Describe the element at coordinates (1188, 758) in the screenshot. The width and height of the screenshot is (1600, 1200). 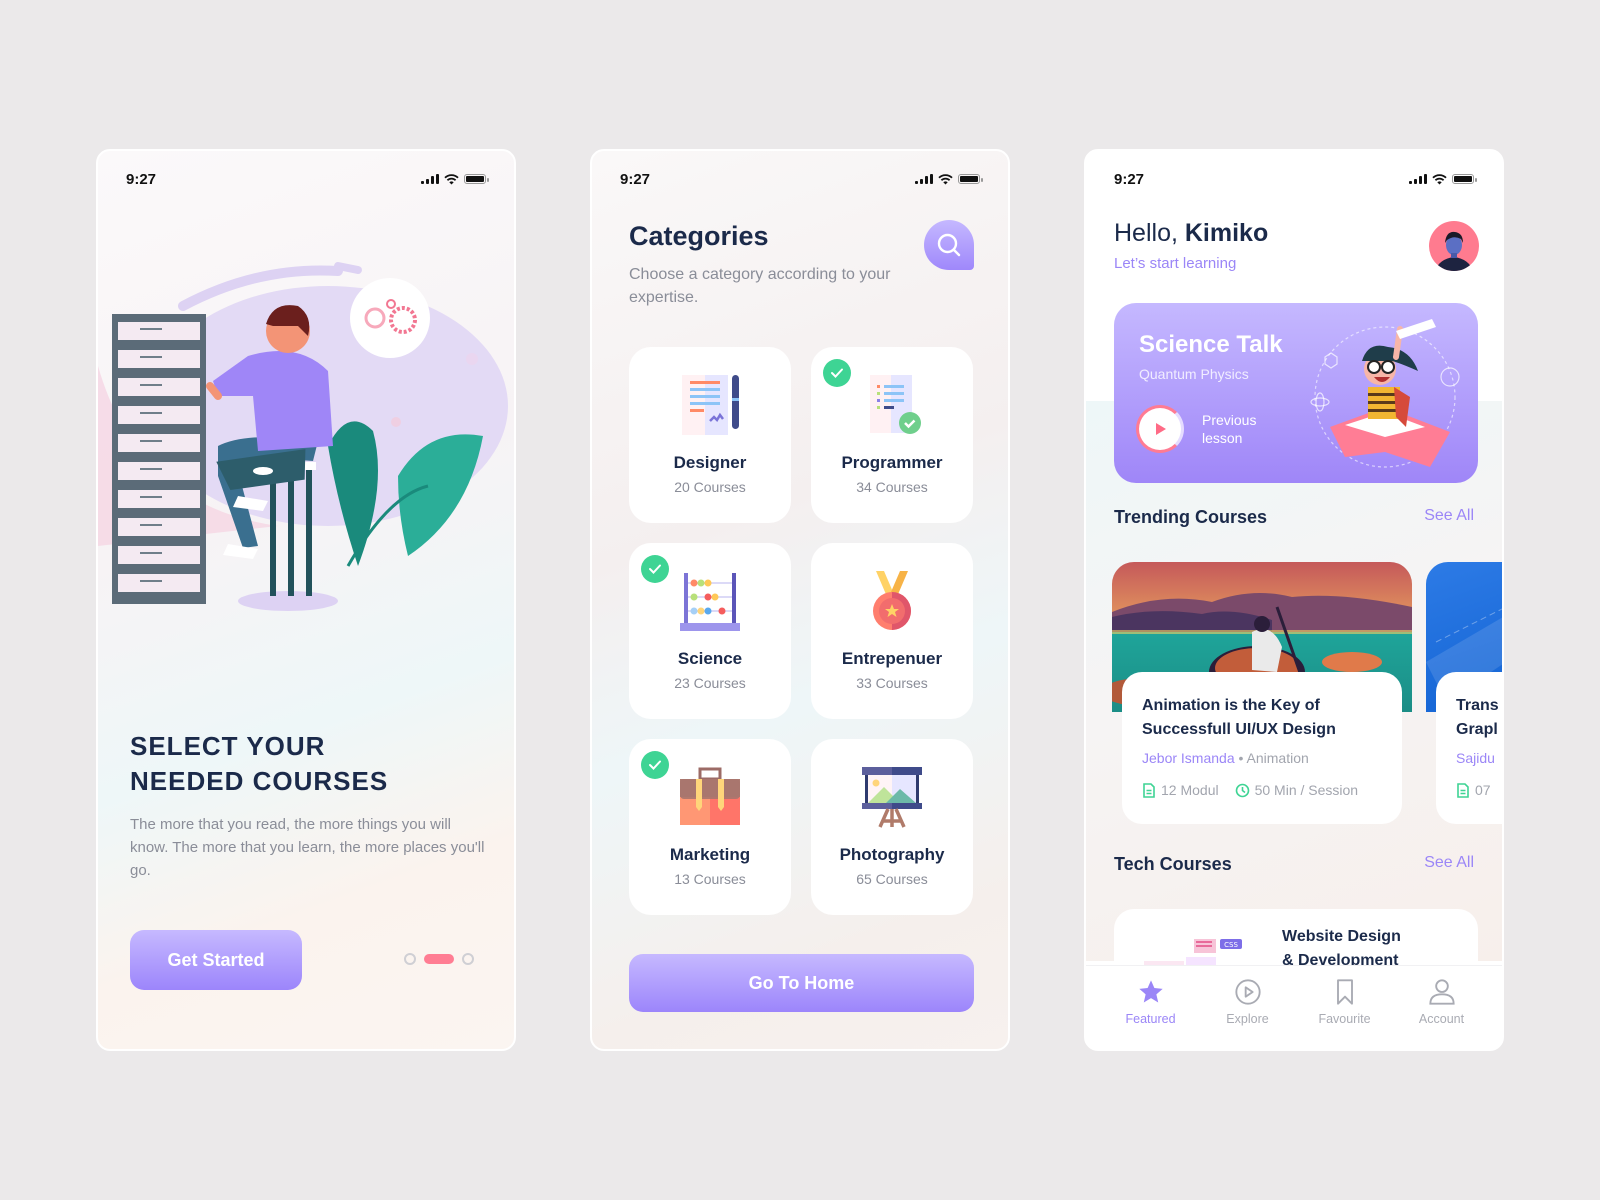
I see `course-author: Jebor Ismanda` at that location.